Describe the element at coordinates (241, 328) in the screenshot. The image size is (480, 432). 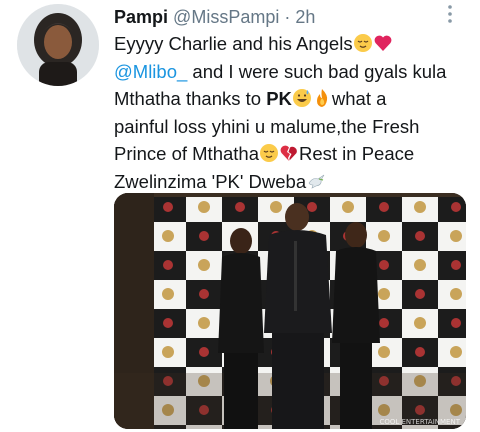
I see `person-left` at that location.